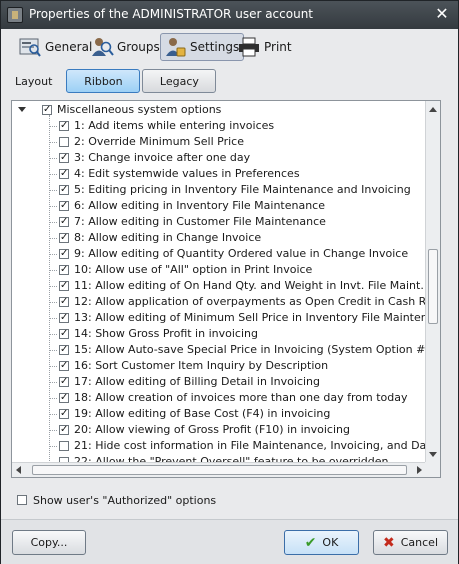  Describe the element at coordinates (432, 469) in the screenshot. I see `scroll-corner` at that location.